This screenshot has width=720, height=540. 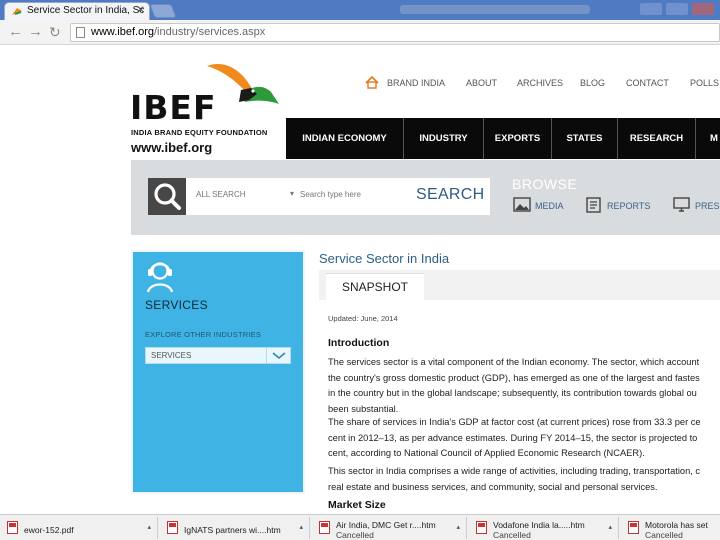 What do you see at coordinates (549, 206) in the screenshot?
I see `browse-media-label: MEDIA` at bounding box center [549, 206].